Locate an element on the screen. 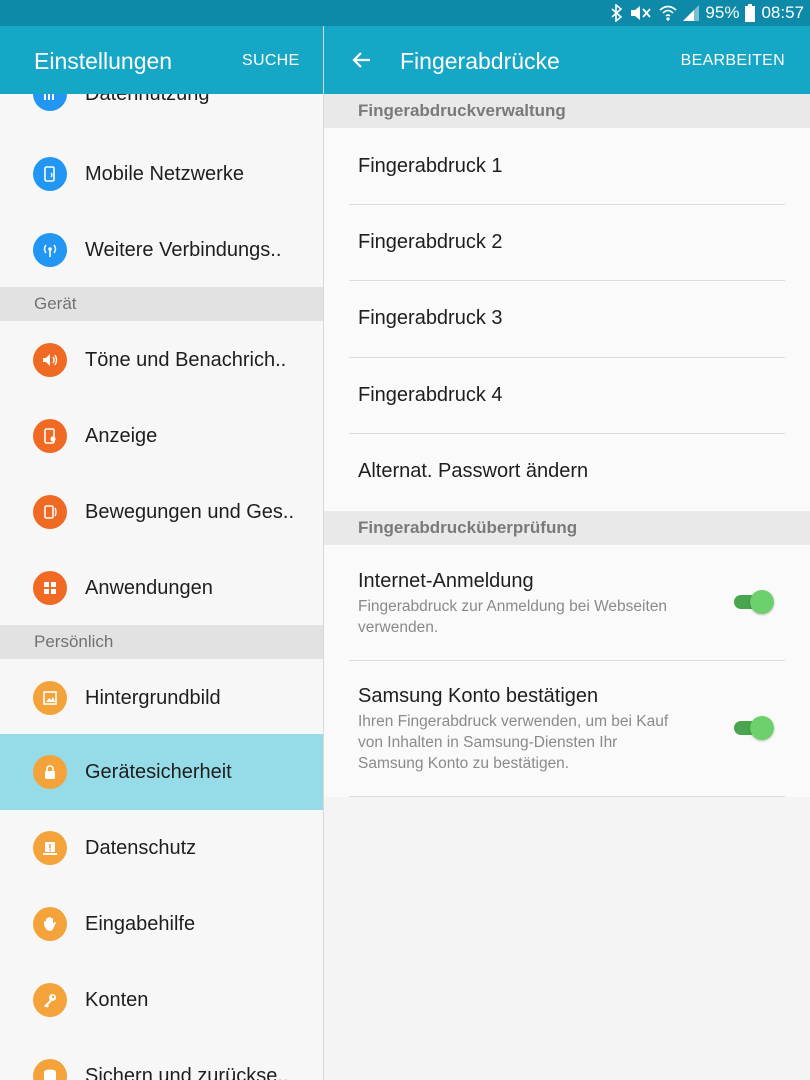  sound-icon is located at coordinates (50, 360).